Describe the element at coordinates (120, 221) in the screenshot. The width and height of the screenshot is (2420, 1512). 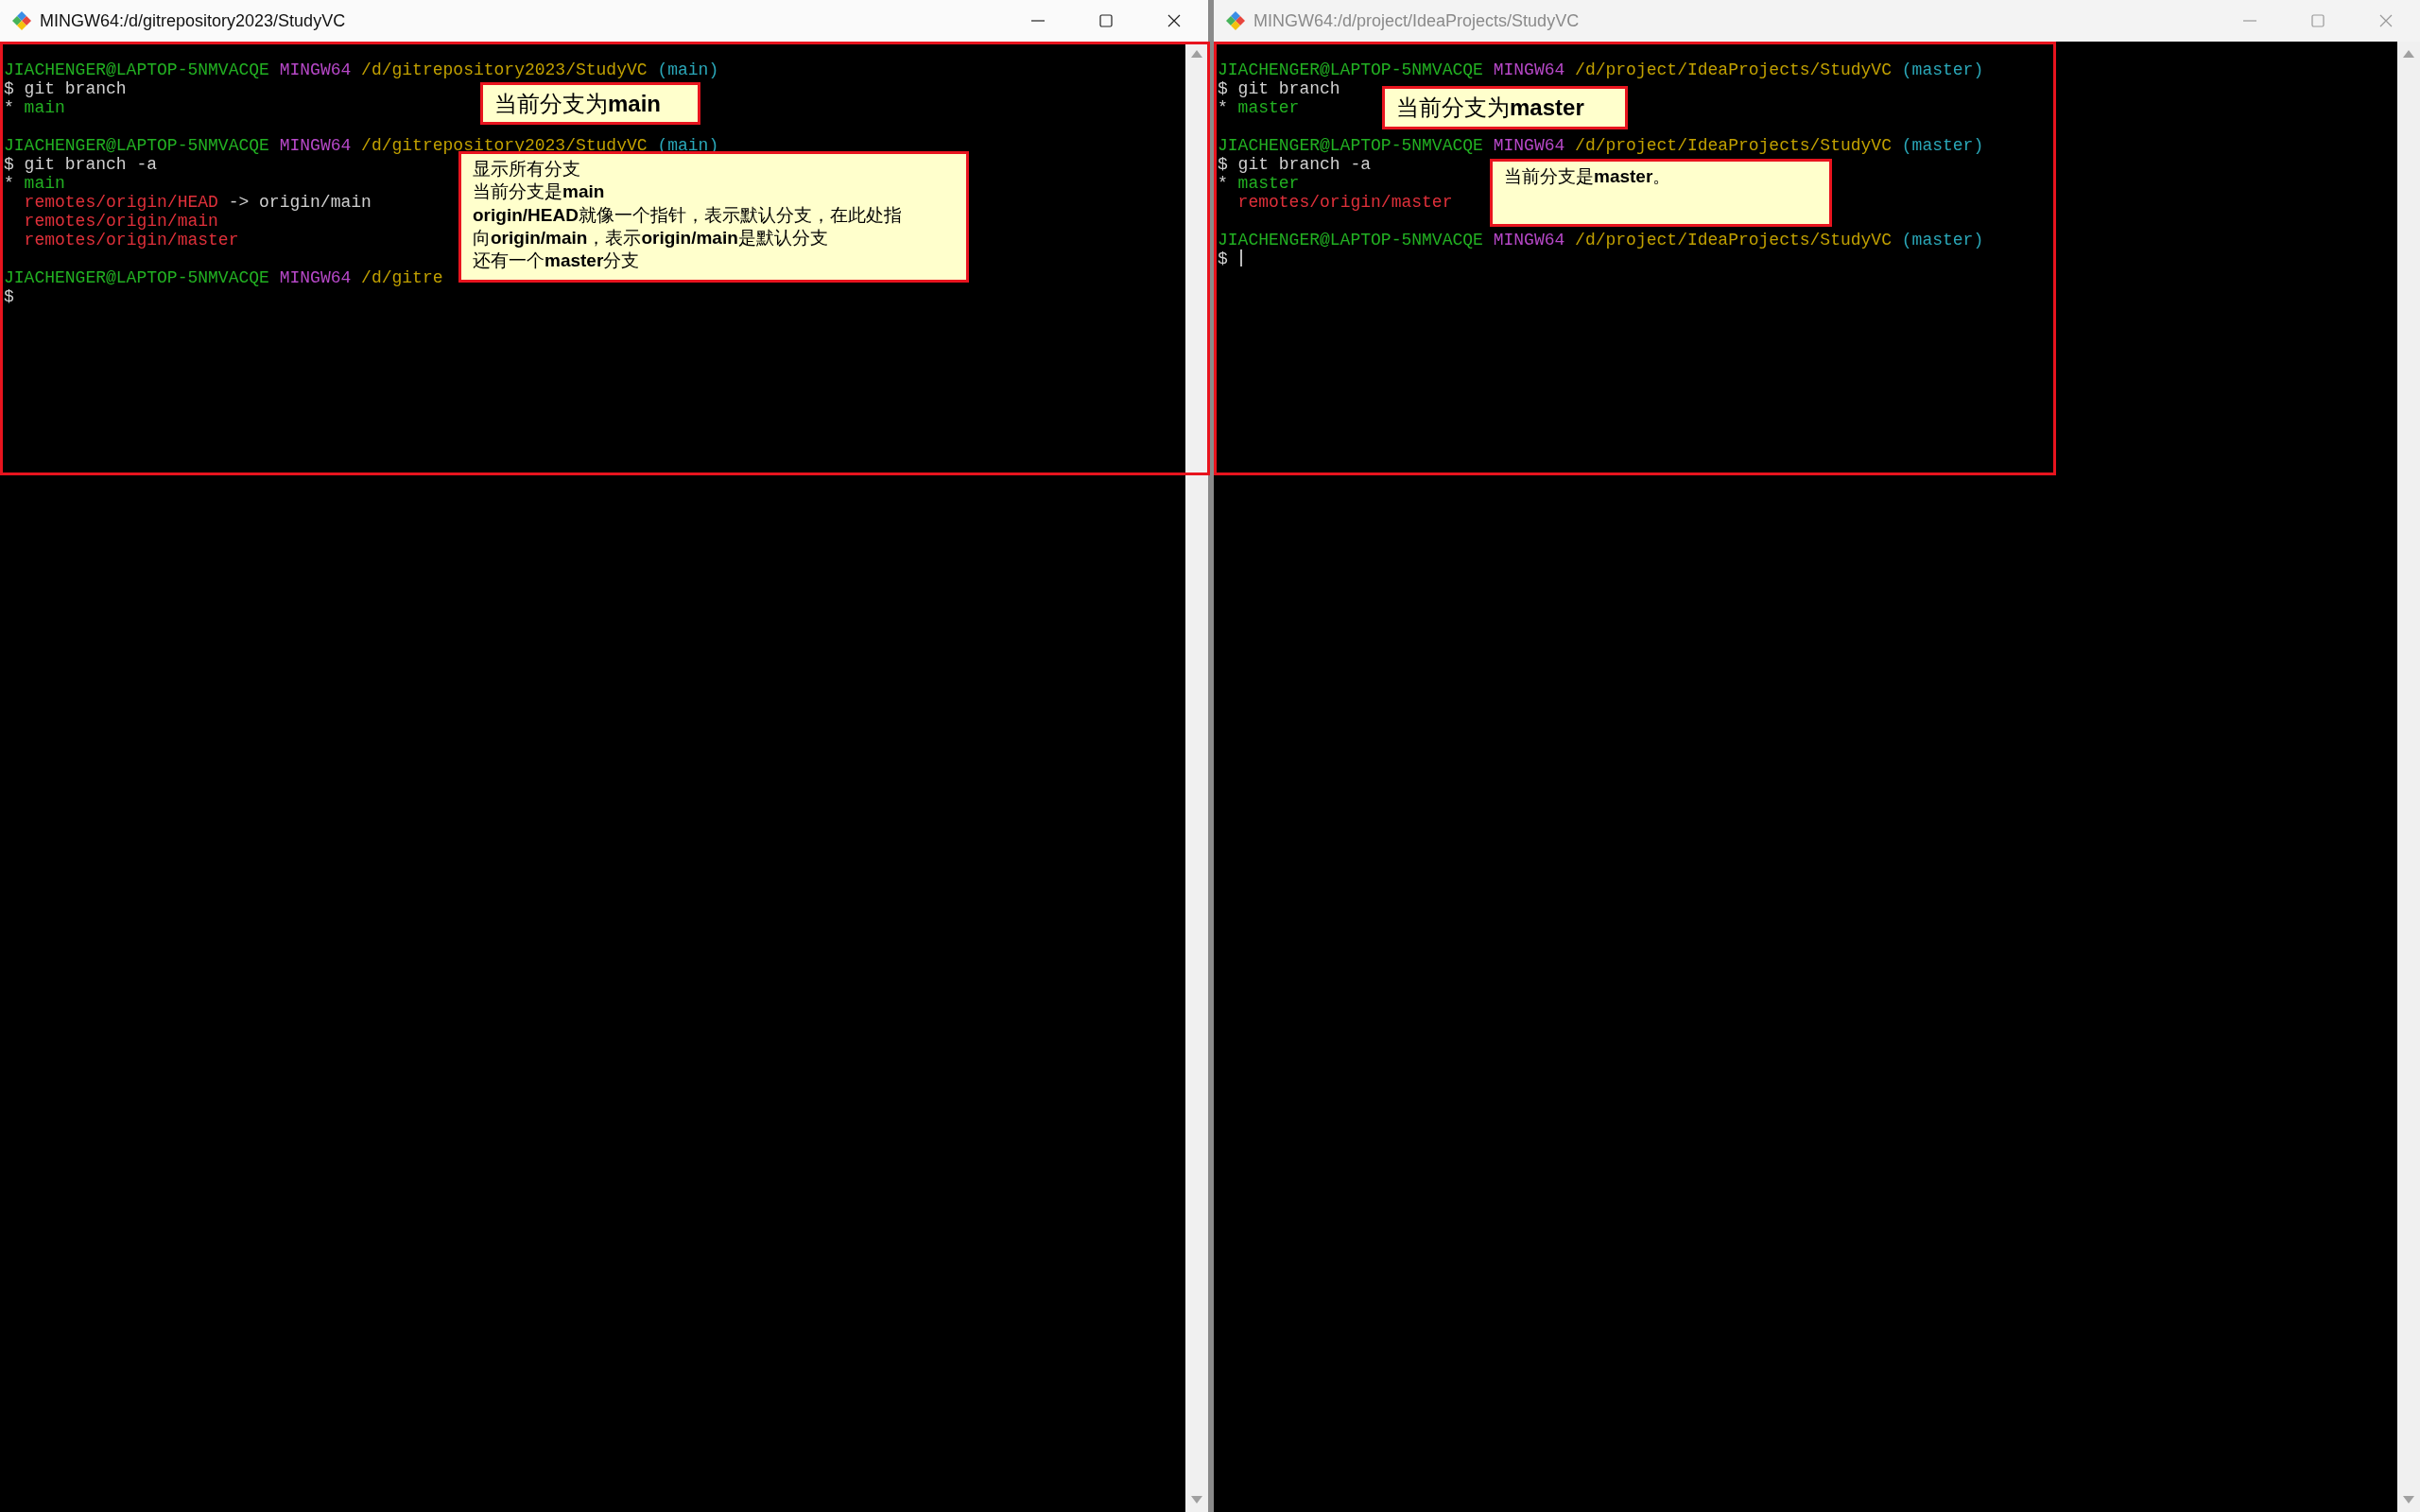
I see `output-line: remotes/origin/main` at that location.